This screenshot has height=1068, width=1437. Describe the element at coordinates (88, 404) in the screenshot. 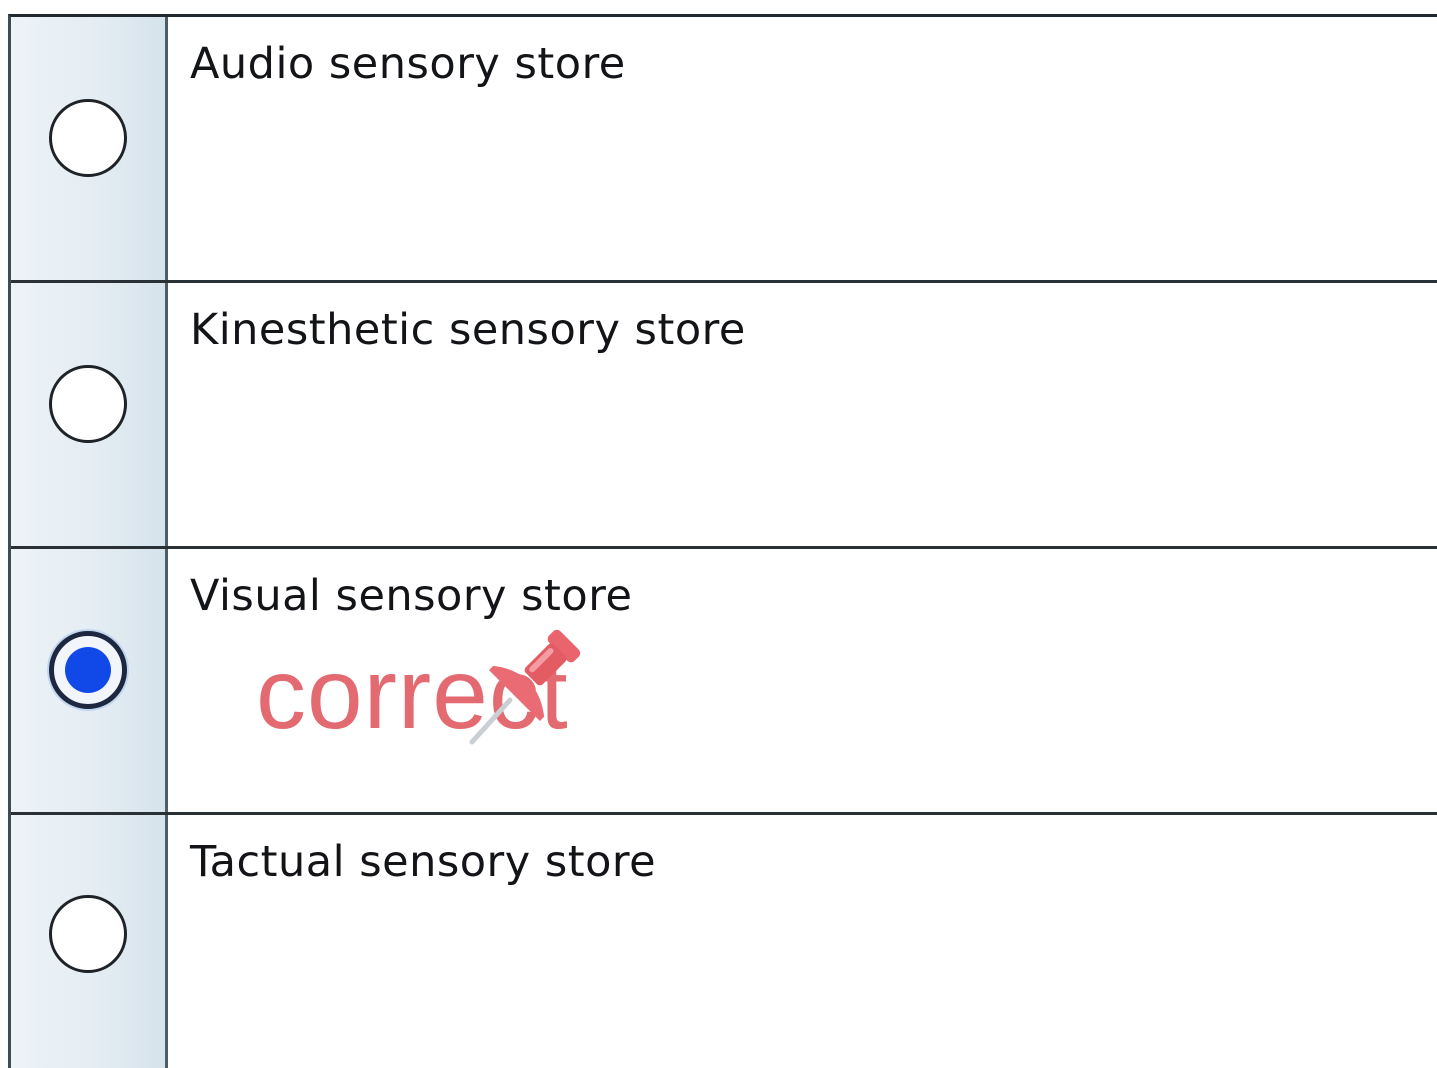

I see `radio-kinesthetic` at that location.